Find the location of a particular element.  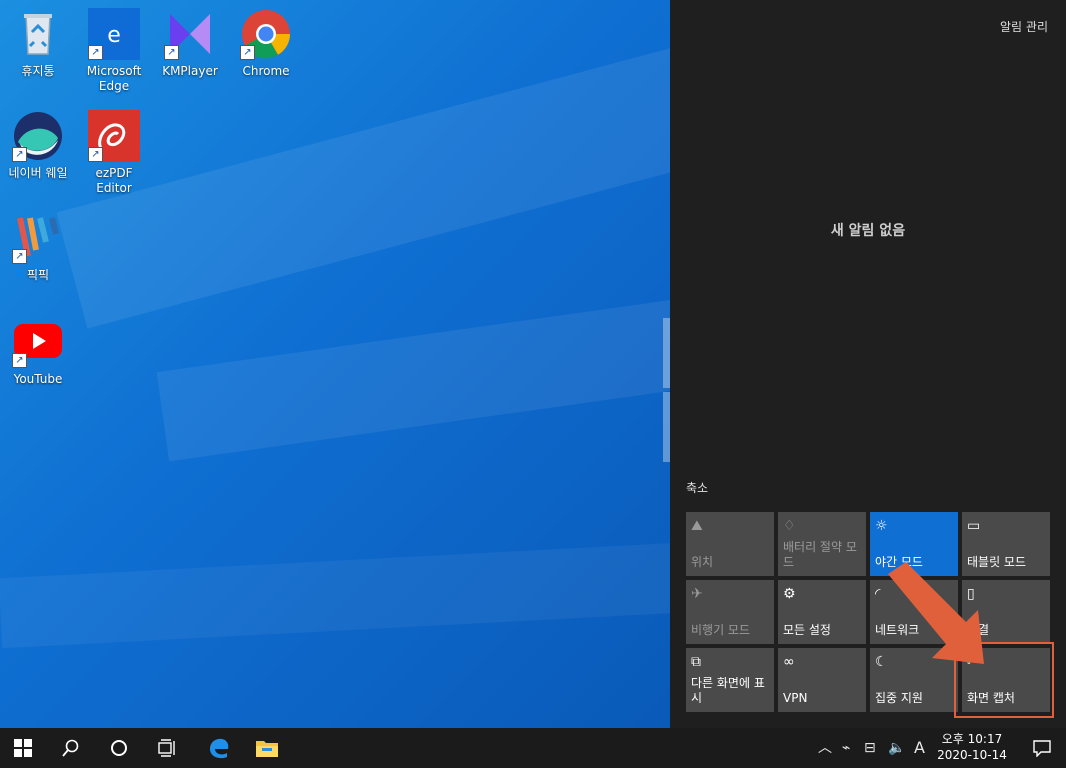

edge-icon: e ↗ is located at coordinates (114, 34).